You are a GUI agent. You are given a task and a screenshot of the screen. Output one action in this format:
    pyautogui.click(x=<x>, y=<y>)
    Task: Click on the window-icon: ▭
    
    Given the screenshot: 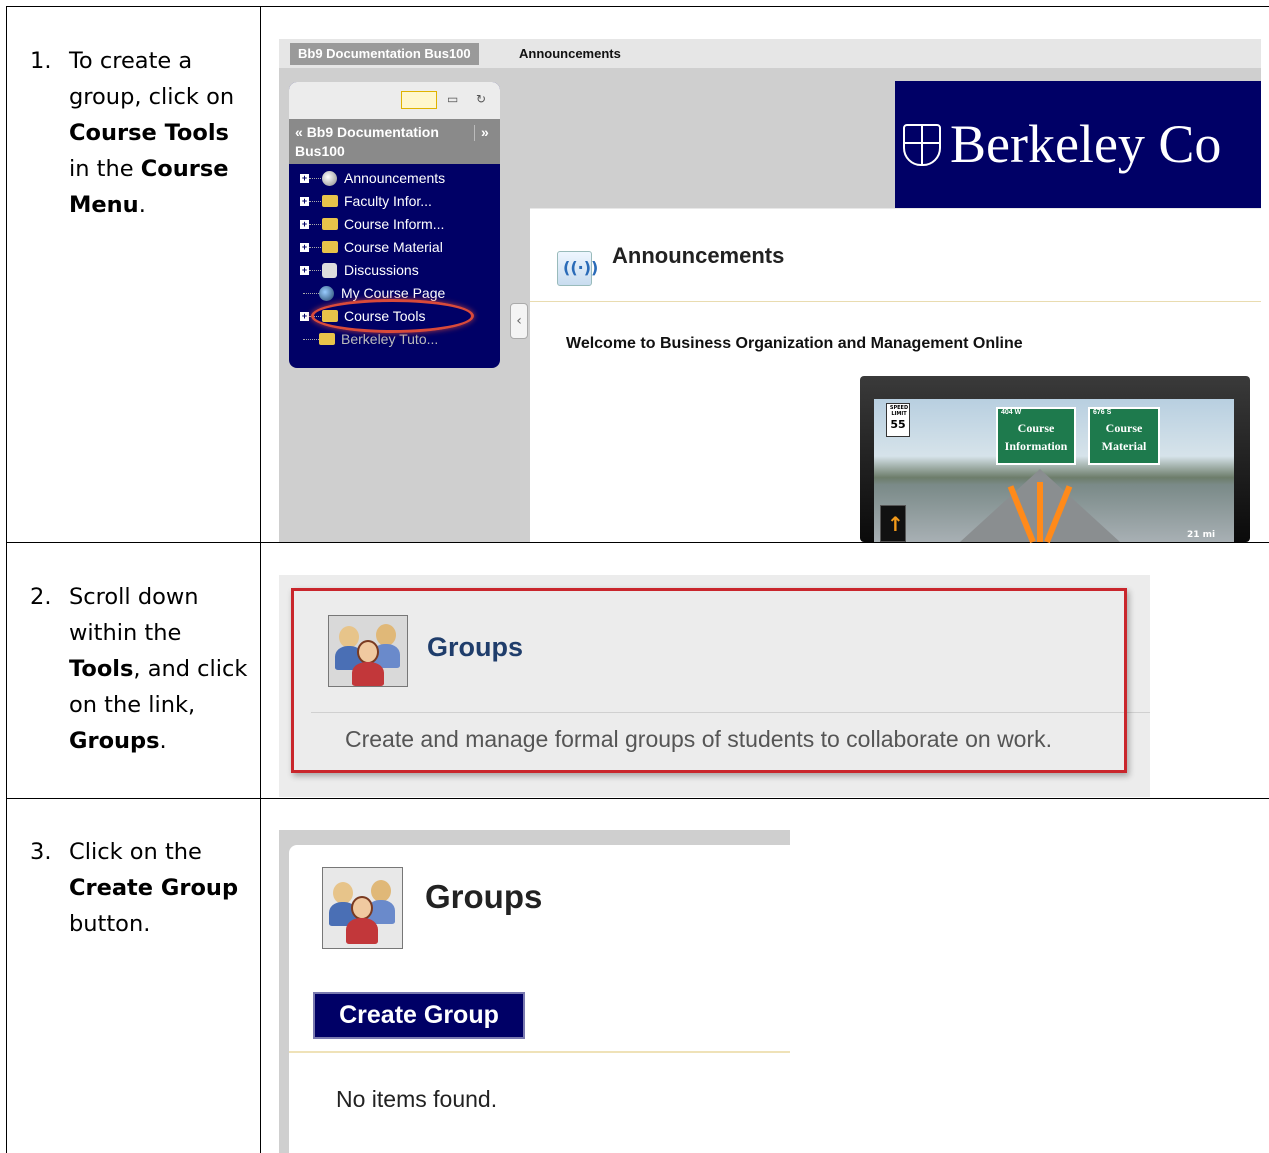 What is the action you would take?
    pyautogui.click(x=452, y=99)
    